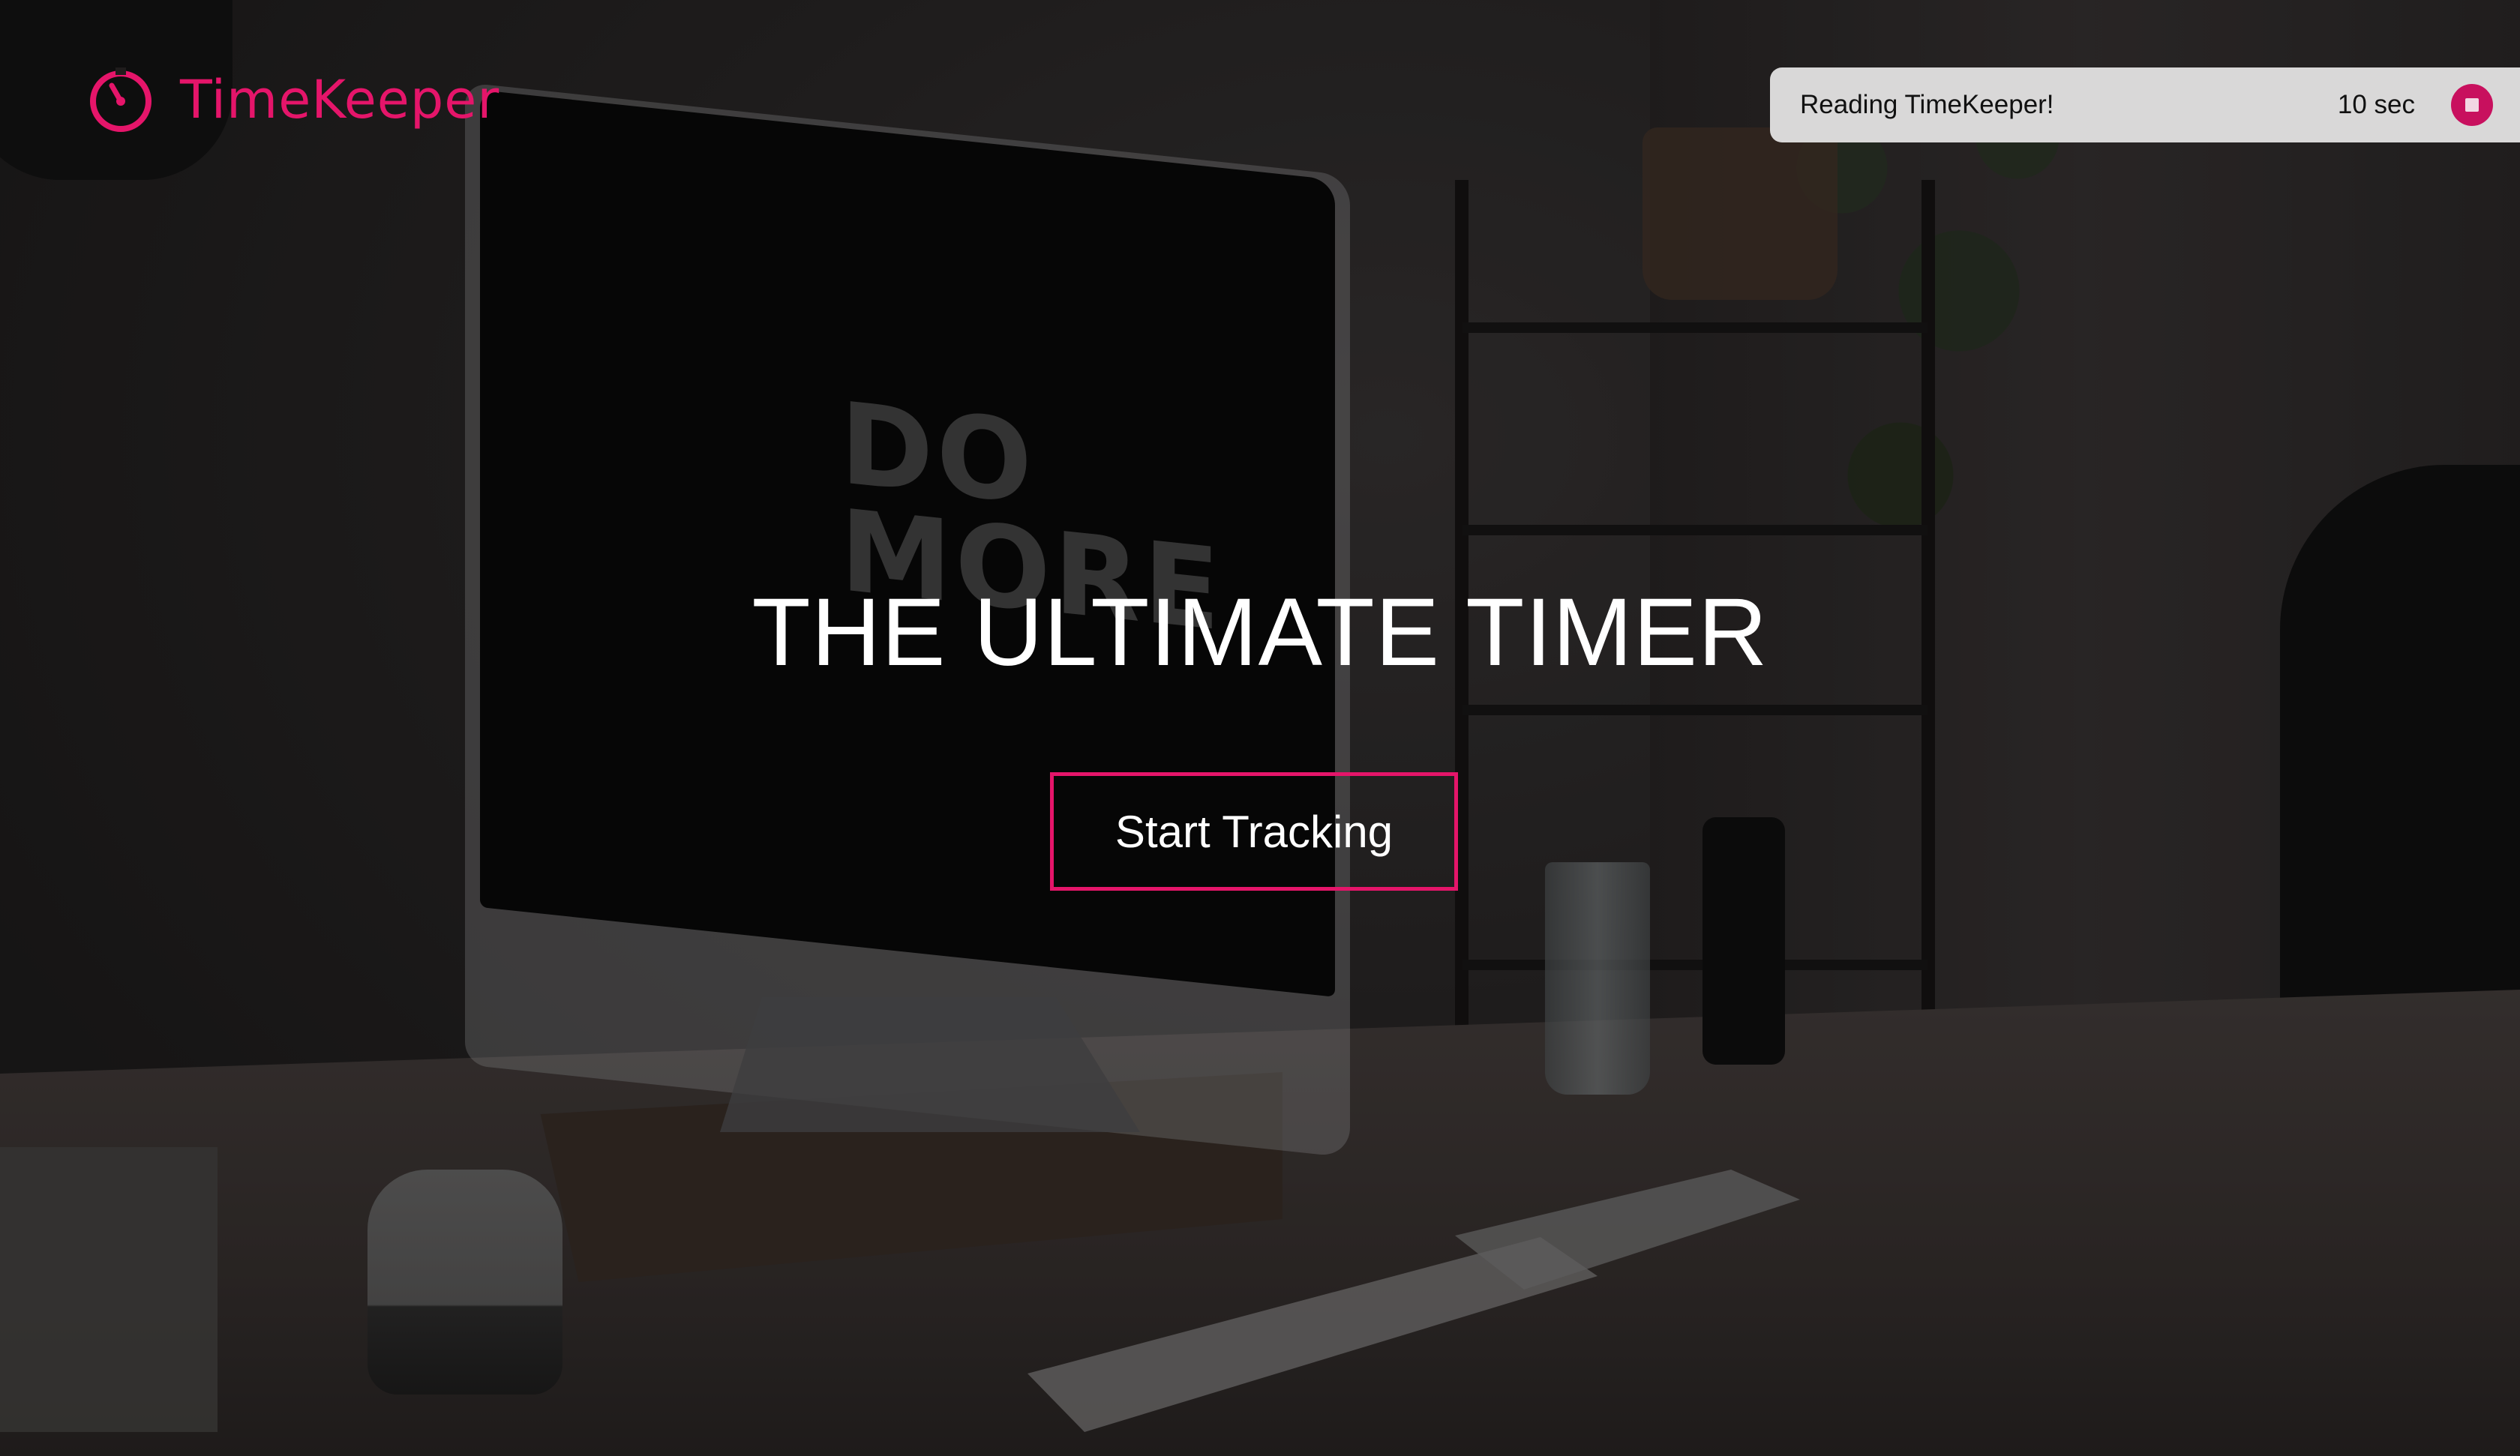 This screenshot has width=2520, height=1456. Describe the element at coordinates (1927, 104) in the screenshot. I see `reading-timer-label: Reading TimeKeeper!` at that location.